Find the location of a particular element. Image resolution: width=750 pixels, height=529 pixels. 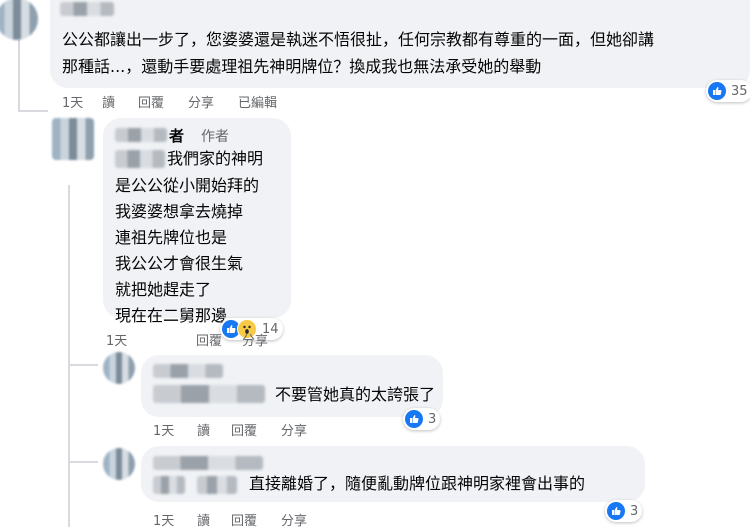

comment-text: 我公公才會很生氣 is located at coordinates (179, 263).